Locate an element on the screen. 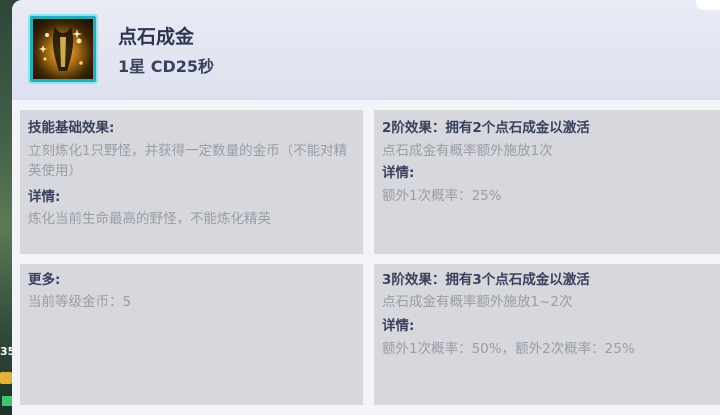 The image size is (720, 415). skill-icon-frame is located at coordinates (63, 49).